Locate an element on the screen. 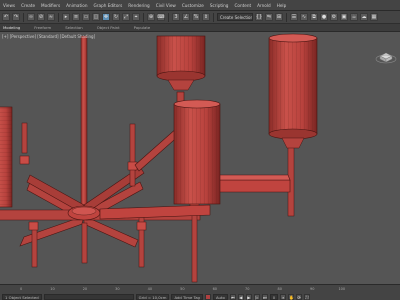 This screenshot has width=400, height=300. timeline-tick: 30 is located at coordinates (117, 289).